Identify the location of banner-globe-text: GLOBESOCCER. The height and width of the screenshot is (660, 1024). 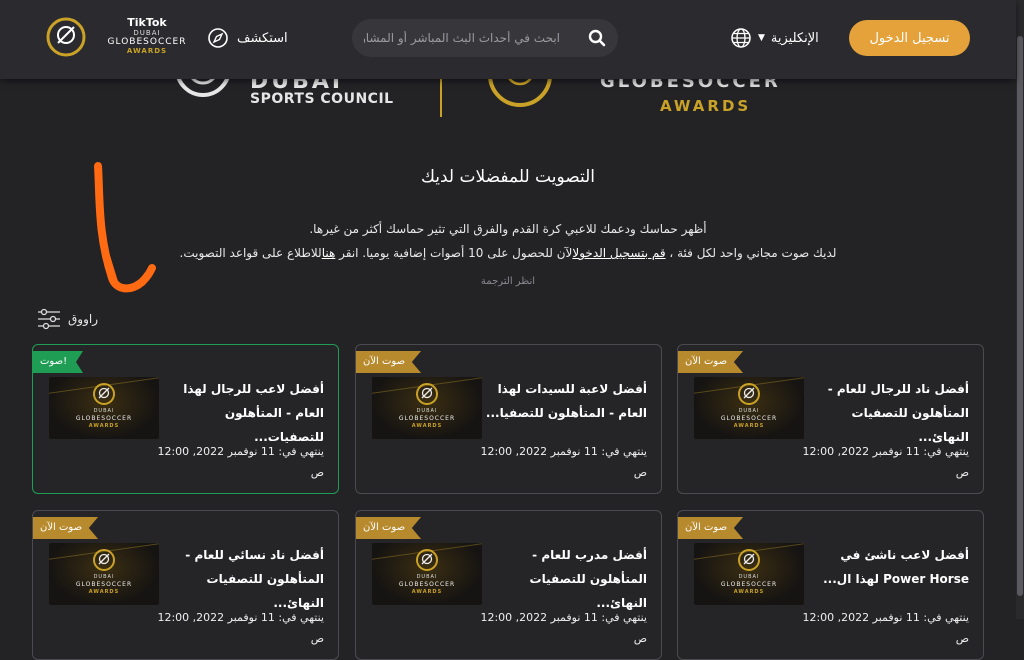
(690, 85).